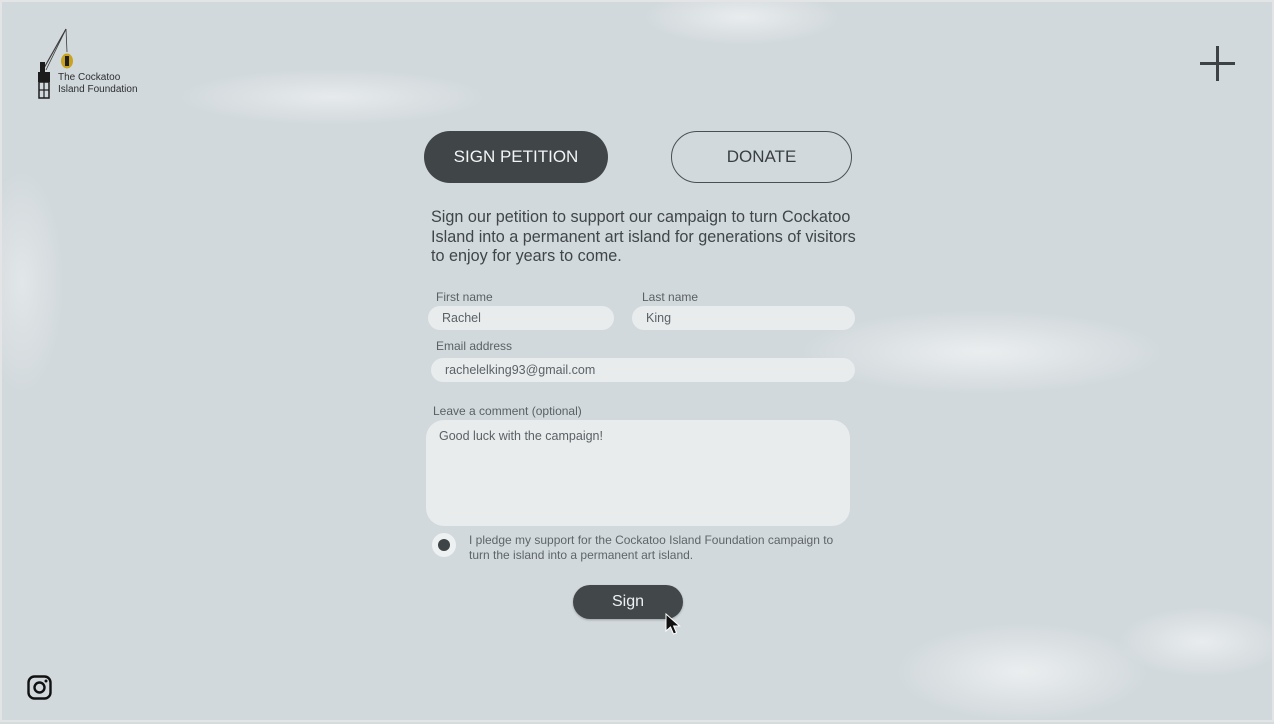  What do you see at coordinates (98, 89) in the screenshot?
I see `logo-line-2: Island Foundation` at bounding box center [98, 89].